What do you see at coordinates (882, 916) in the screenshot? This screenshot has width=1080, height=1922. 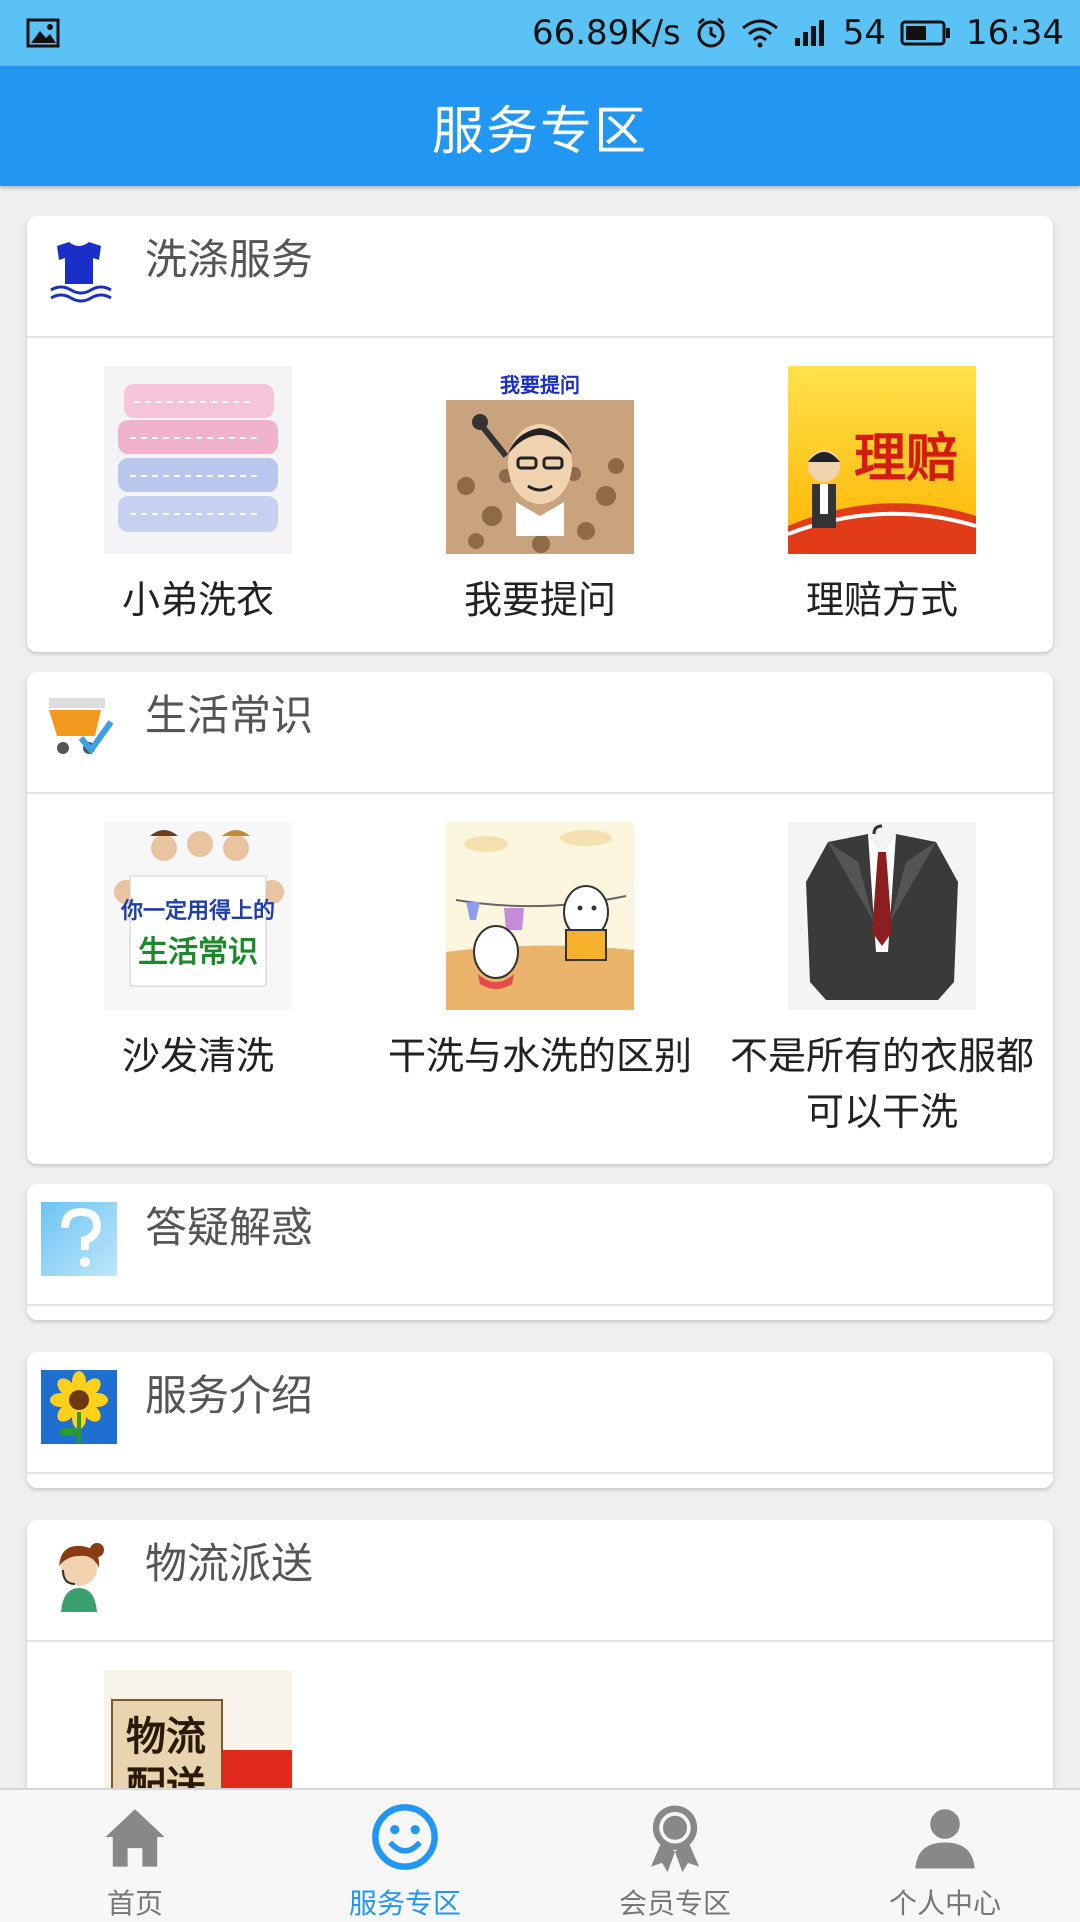 I see `suit-jacket-image` at bounding box center [882, 916].